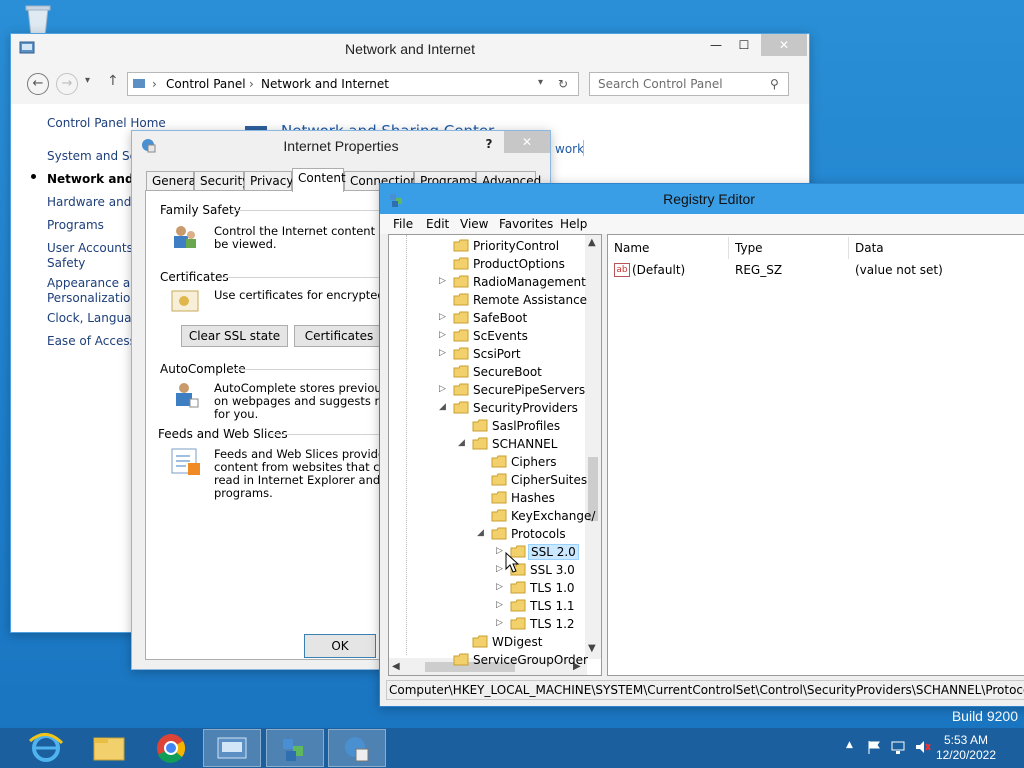 This screenshot has width=1024, height=768. What do you see at coordinates (403, 224) in the screenshot?
I see `menu-file: File` at bounding box center [403, 224].